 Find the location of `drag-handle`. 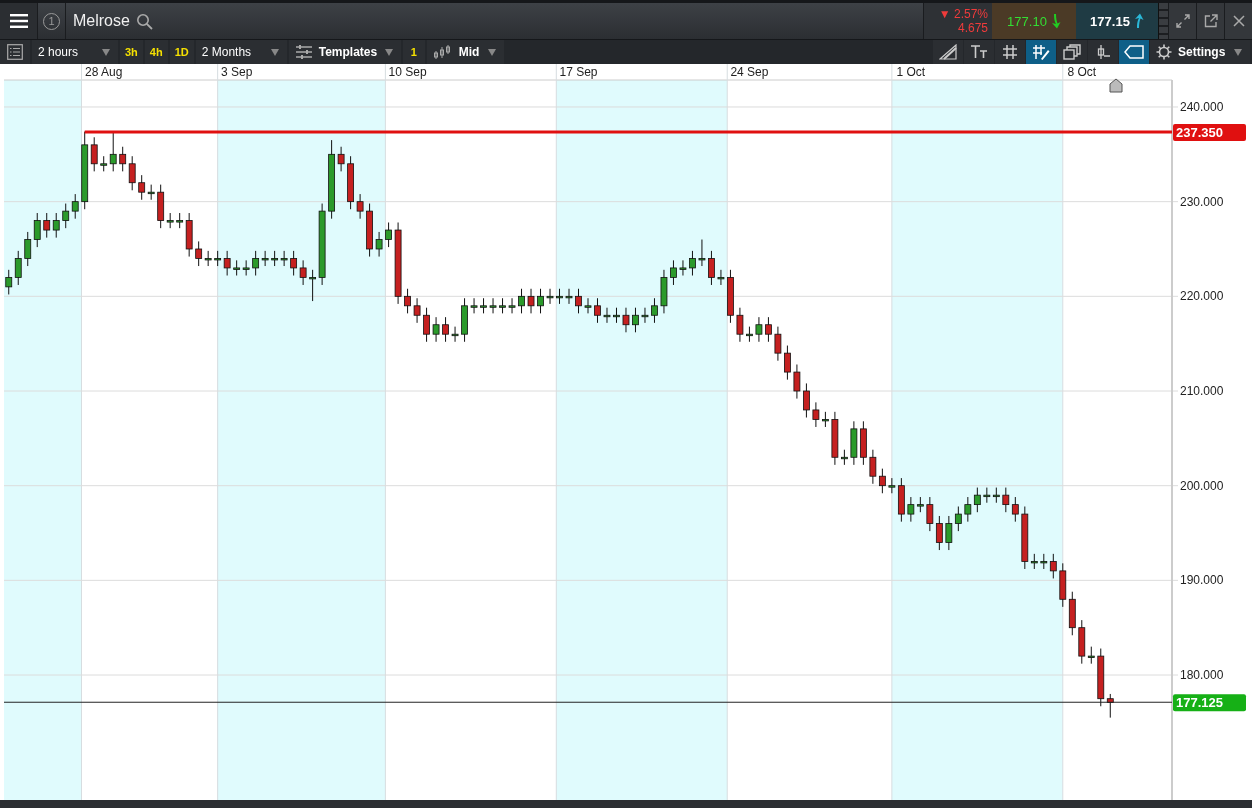

drag-handle is located at coordinates (1163, 21).